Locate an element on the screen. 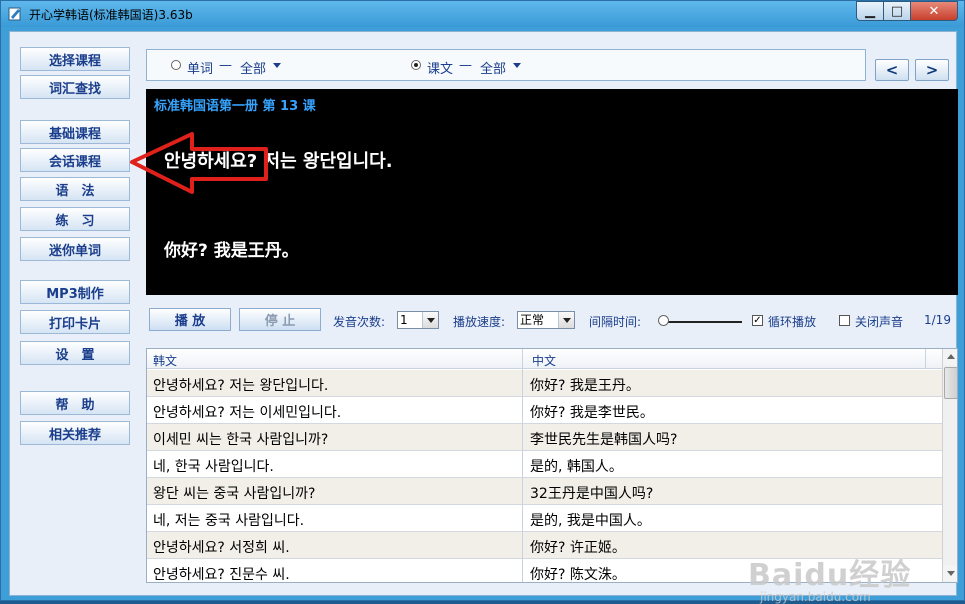 This screenshot has width=965, height=604. scroll-down-button is located at coordinates (950, 573).